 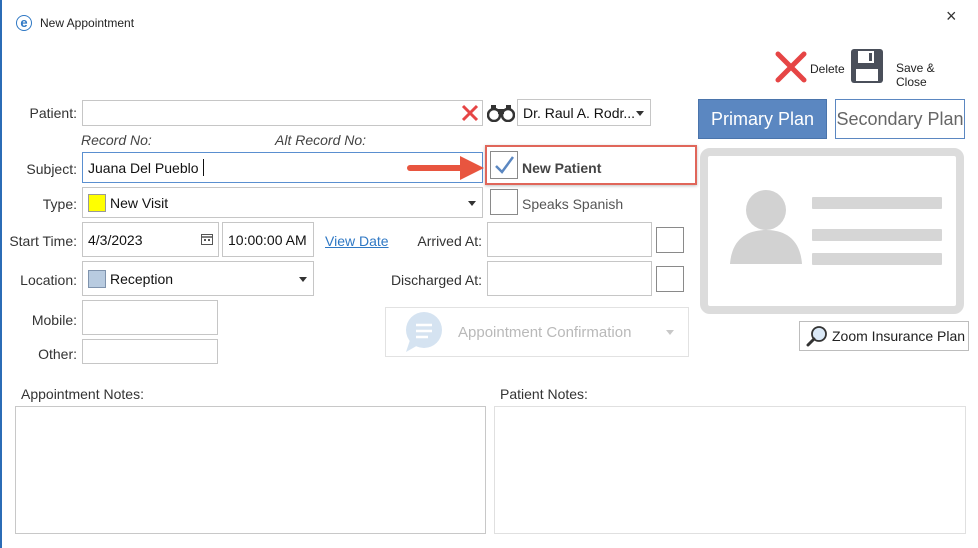 I want to click on close-icon: ×, so click(x=951, y=16).